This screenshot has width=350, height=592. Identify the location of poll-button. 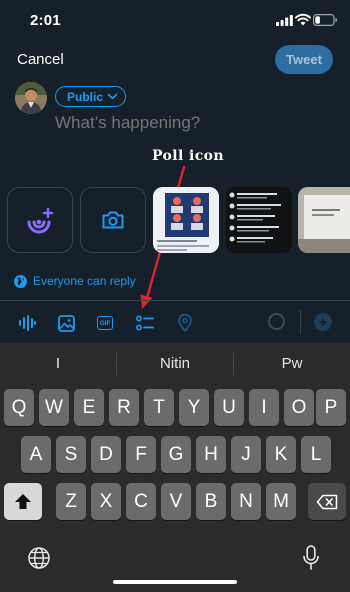
(145, 323).